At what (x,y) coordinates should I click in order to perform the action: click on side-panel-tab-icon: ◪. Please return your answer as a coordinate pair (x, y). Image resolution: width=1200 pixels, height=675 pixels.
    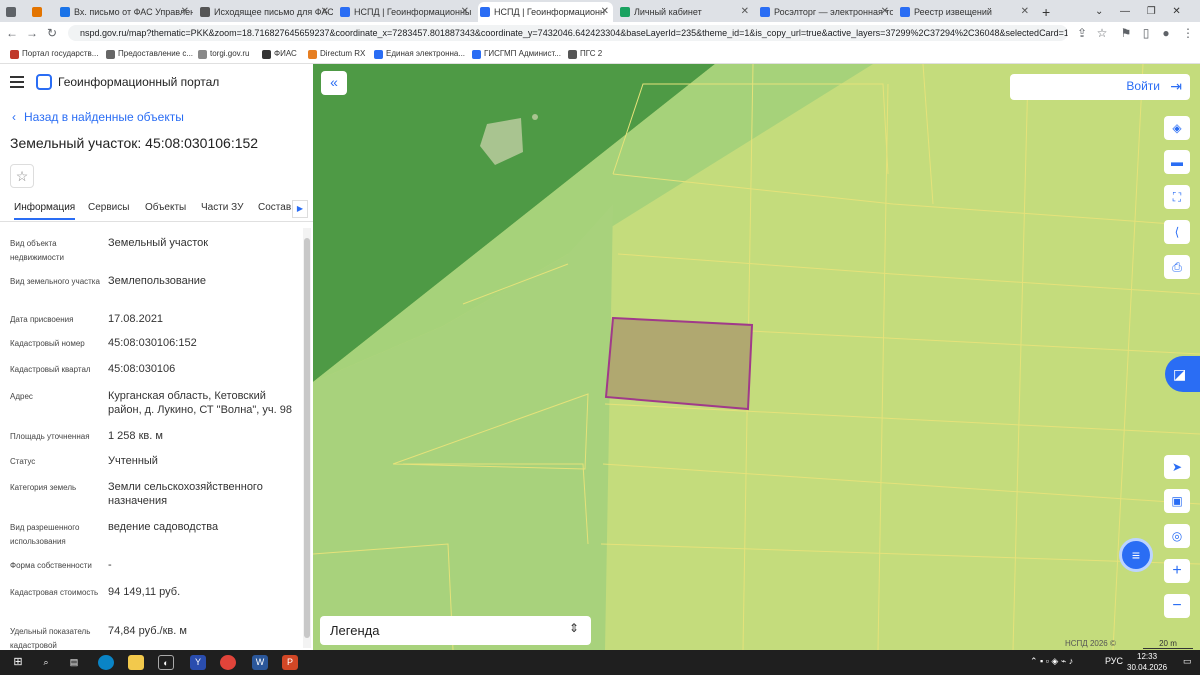
    Looking at the image, I should click on (1182, 374).